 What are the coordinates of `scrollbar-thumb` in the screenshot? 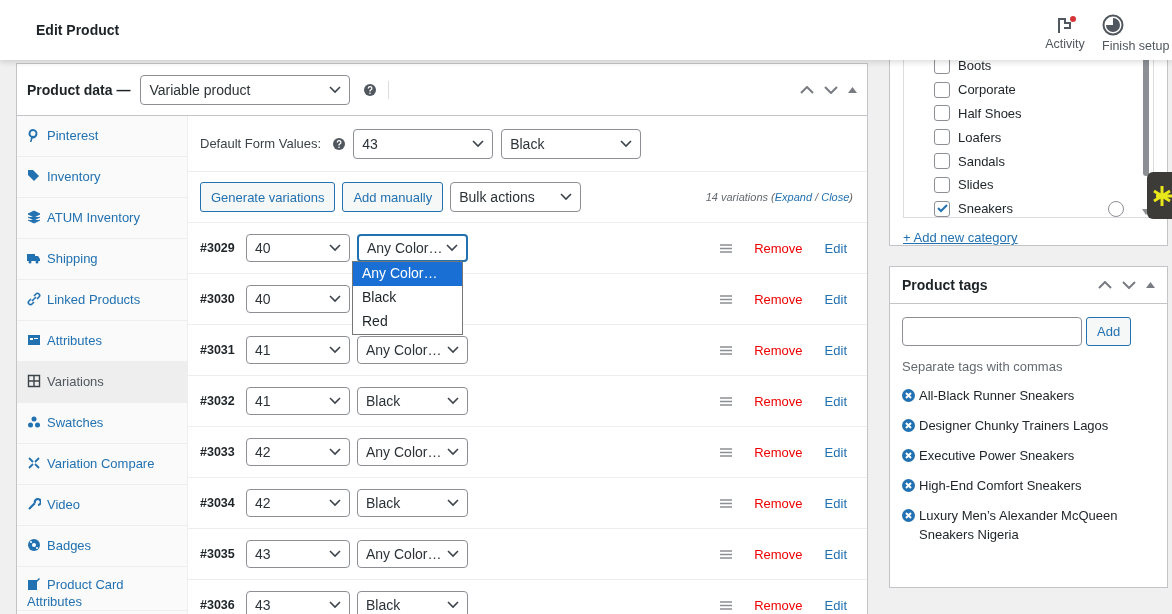 It's located at (1146, 118).